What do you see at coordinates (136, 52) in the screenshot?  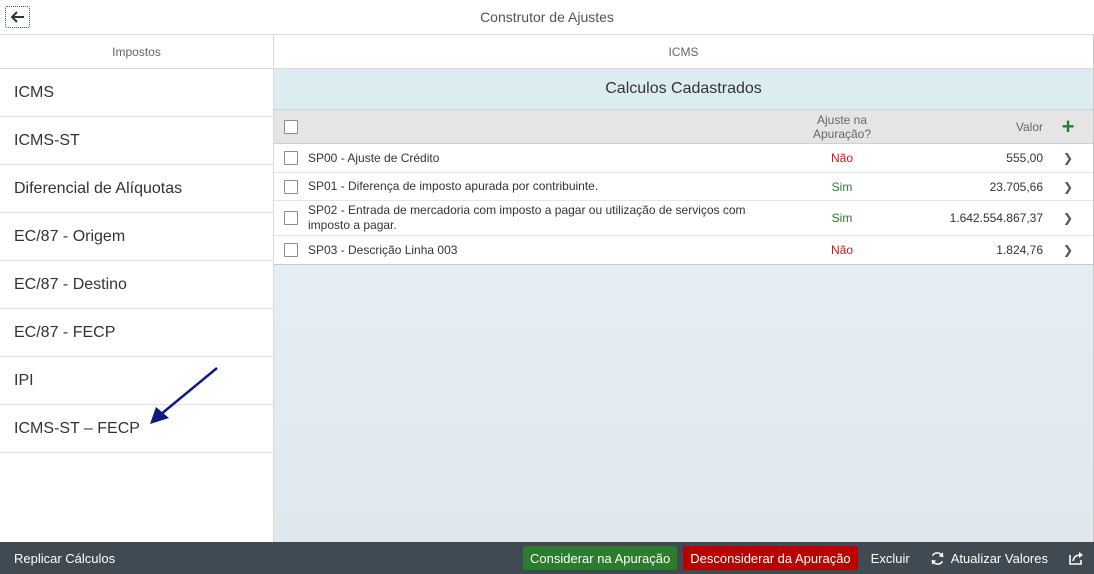 I see `master-title: Impostos` at bounding box center [136, 52].